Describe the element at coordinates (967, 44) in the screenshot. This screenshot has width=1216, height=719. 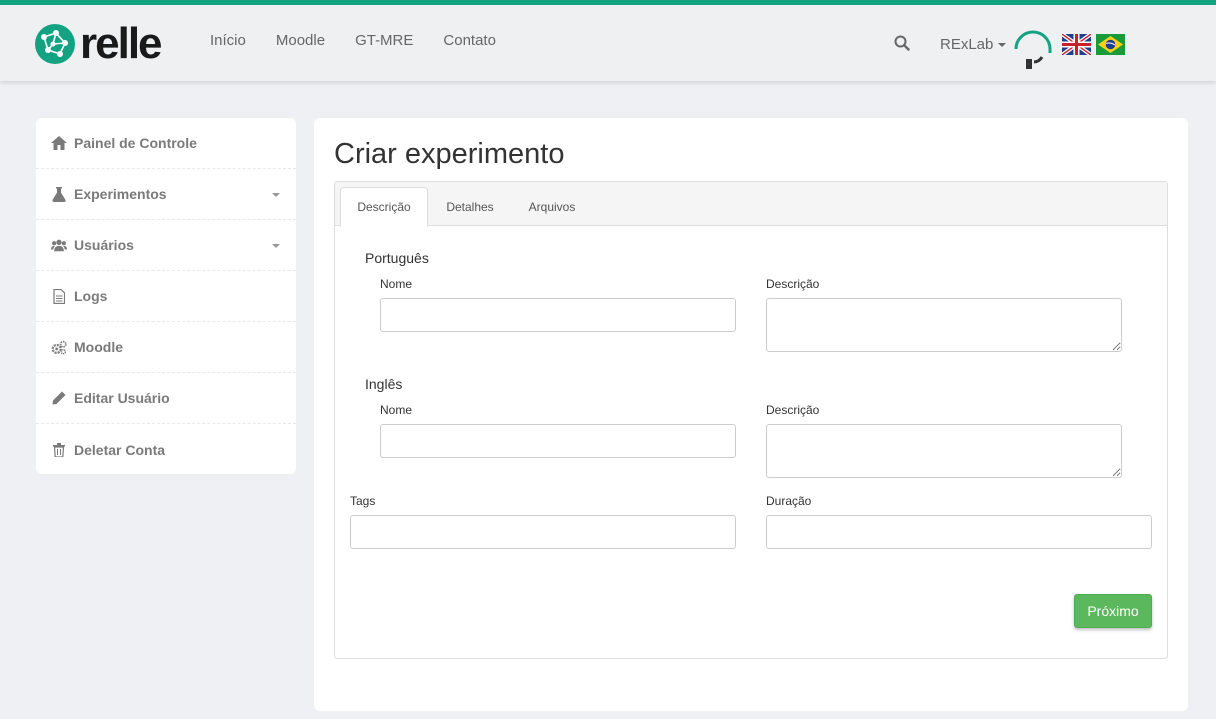
I see `user-menu-label: RExLab` at that location.